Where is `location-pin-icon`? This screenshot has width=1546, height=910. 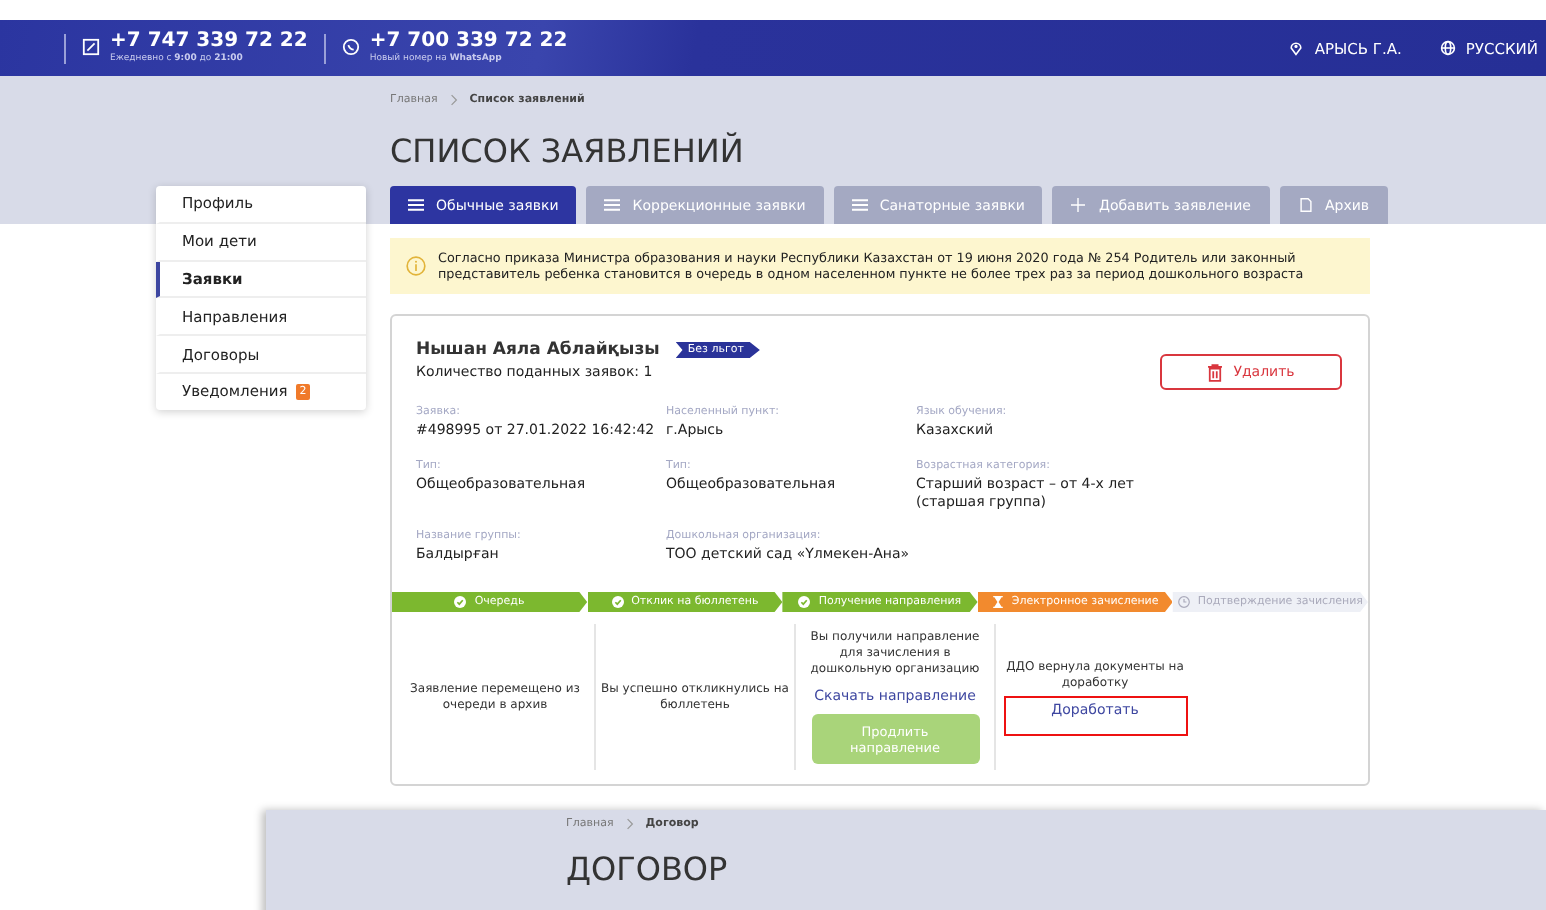
location-pin-icon is located at coordinates (1296, 48).